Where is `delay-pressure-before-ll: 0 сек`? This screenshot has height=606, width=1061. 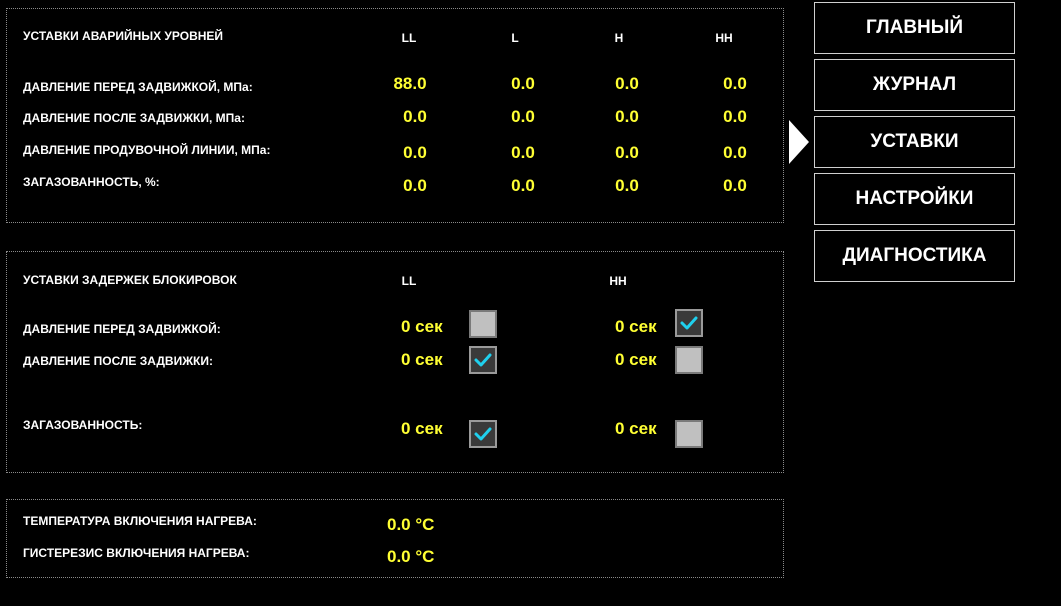
delay-pressure-before-ll: 0 сек is located at coordinates (422, 327).